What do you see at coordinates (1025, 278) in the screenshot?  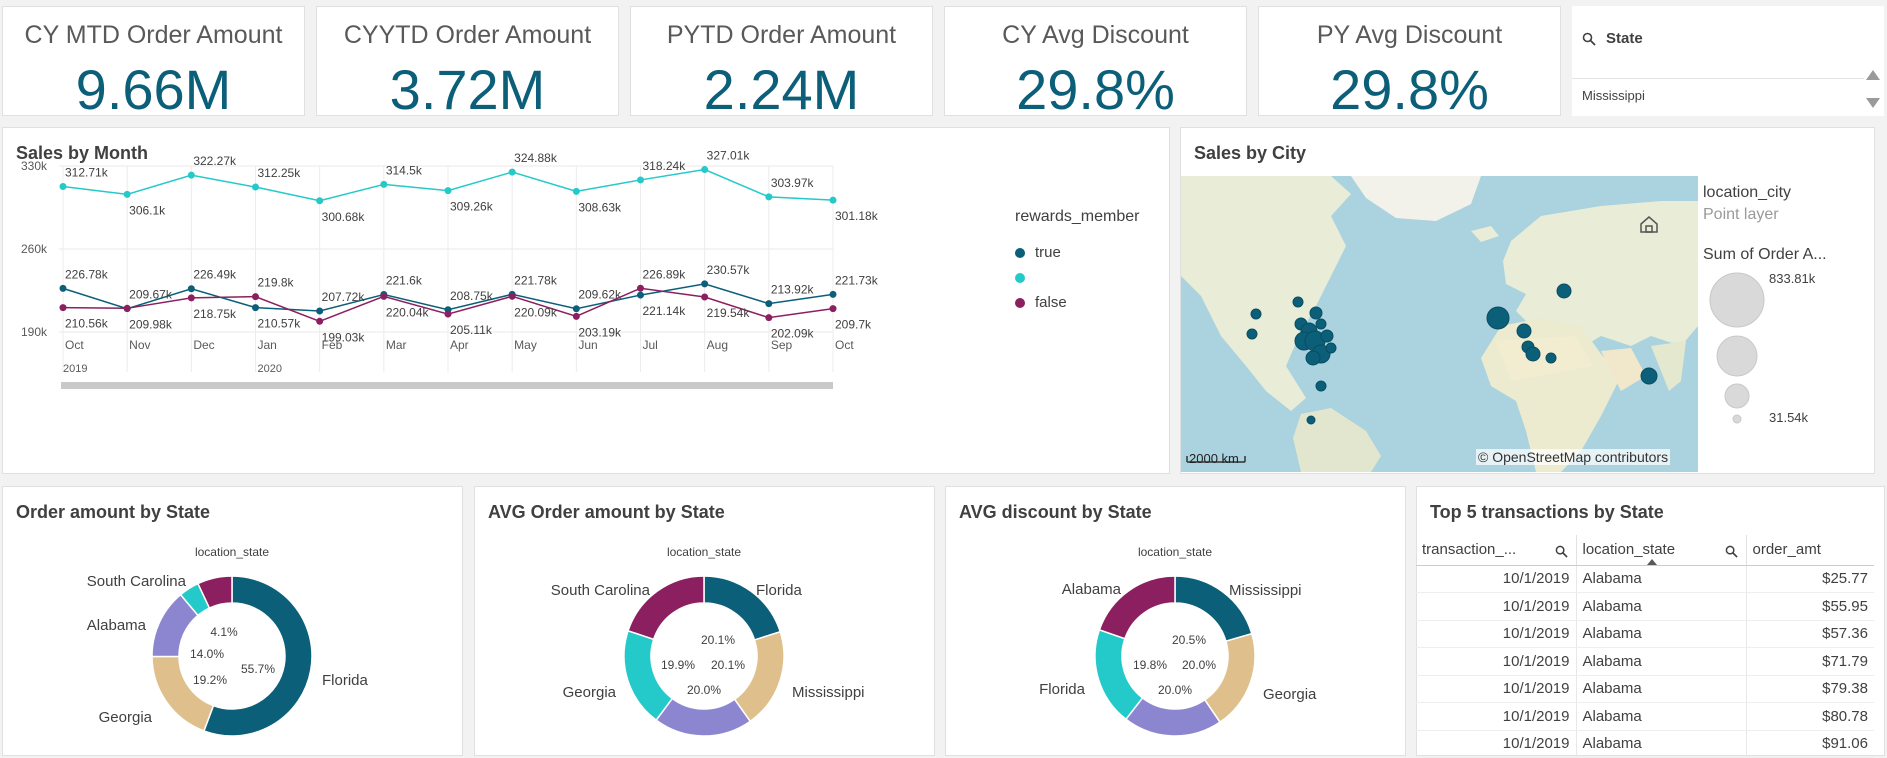 I see `legend-item-blank` at bounding box center [1025, 278].